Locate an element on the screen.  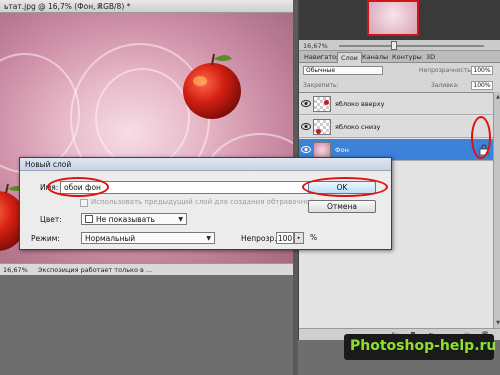
document-title: ьтат.jpg @ 16,7% (Фон, RGB/8) * is located at coordinates (67, 6).